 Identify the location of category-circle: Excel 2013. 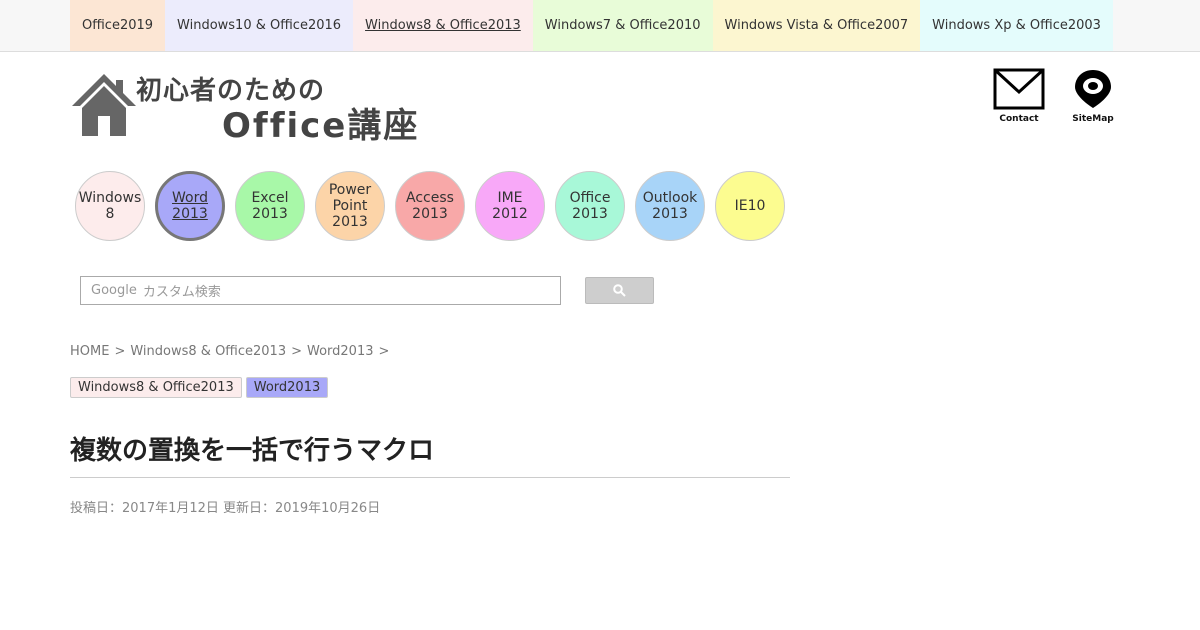
(270, 206).